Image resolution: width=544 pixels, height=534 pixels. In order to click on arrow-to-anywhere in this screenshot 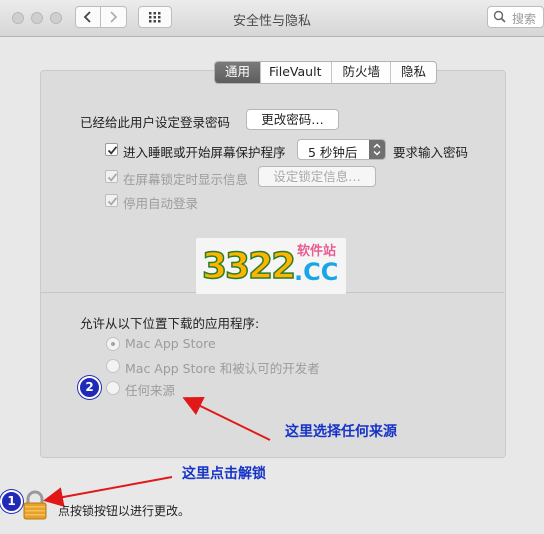, I will do `click(226, 419)`.